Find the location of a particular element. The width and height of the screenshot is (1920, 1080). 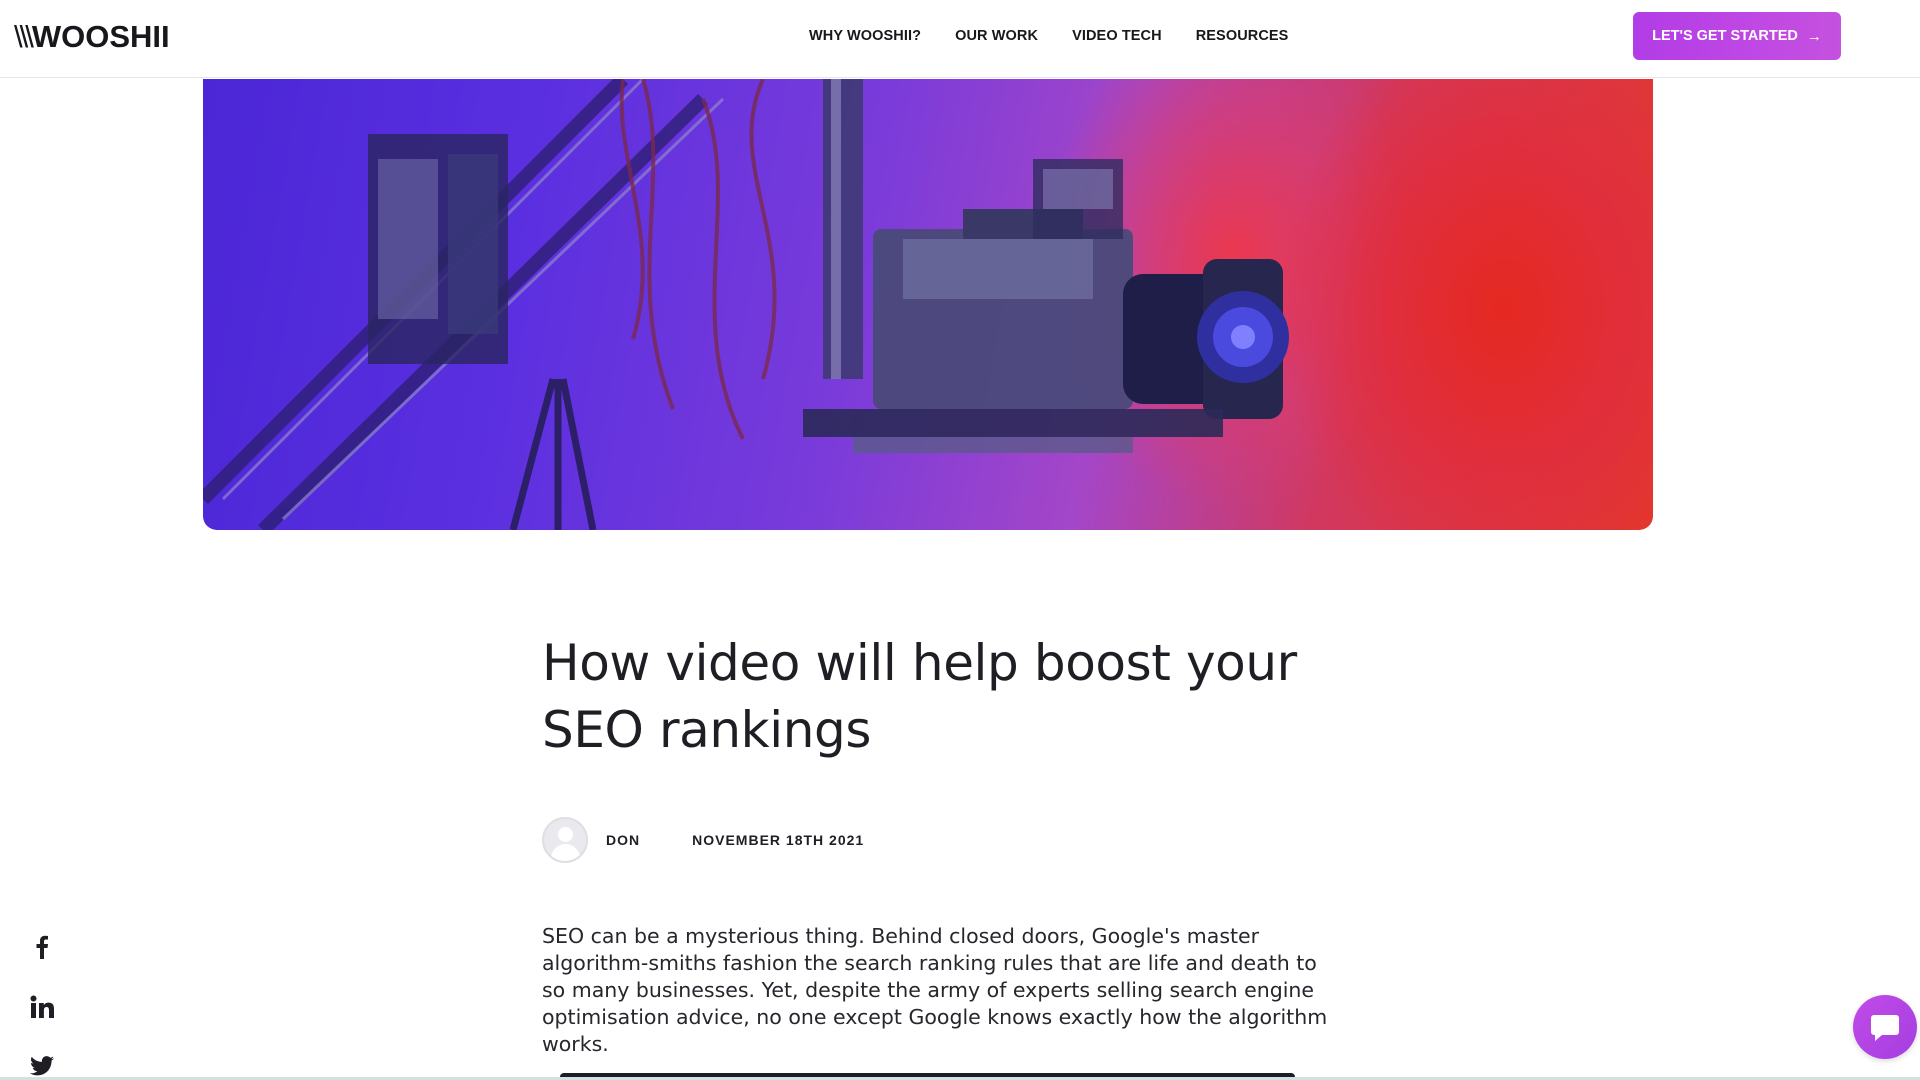

chat-button is located at coordinates (1885, 1027).